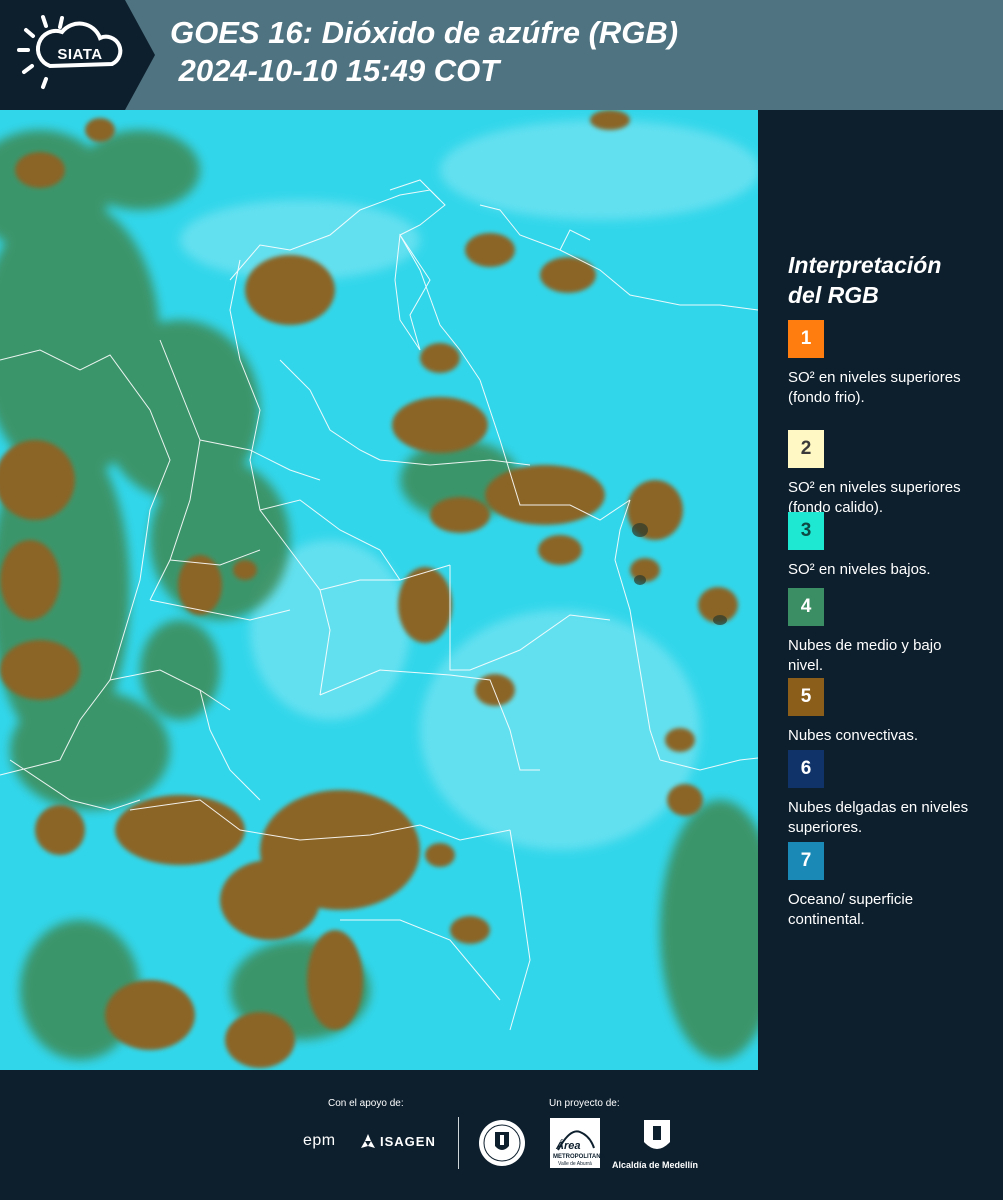  I want to click on logo-text: SIATA, so click(80, 54).